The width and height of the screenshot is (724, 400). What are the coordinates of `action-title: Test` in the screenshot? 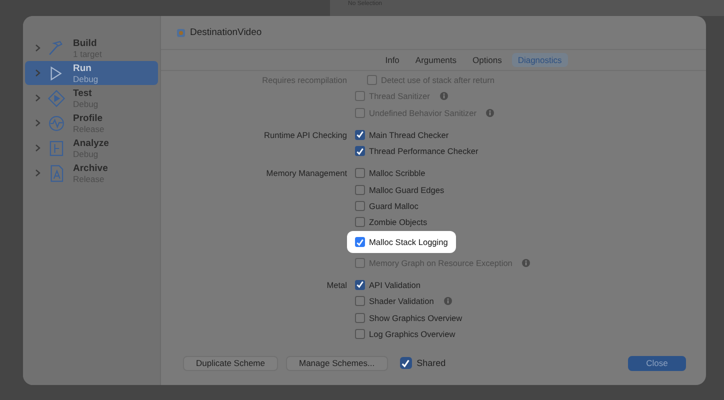 It's located at (83, 93).